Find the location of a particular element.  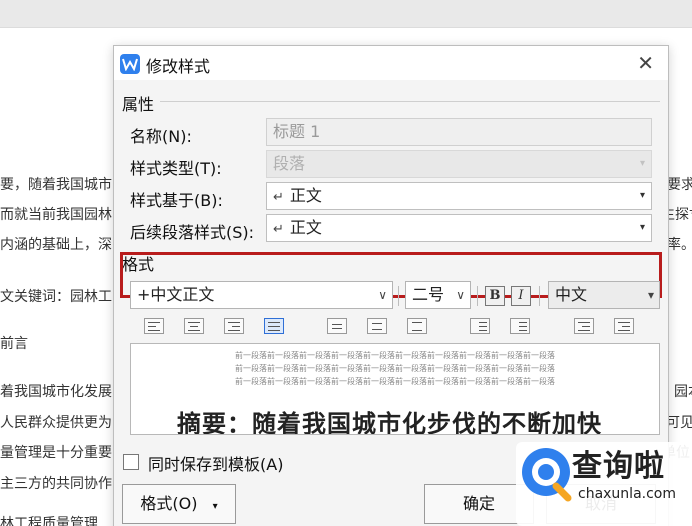

bold-button: B is located at coordinates (495, 296).